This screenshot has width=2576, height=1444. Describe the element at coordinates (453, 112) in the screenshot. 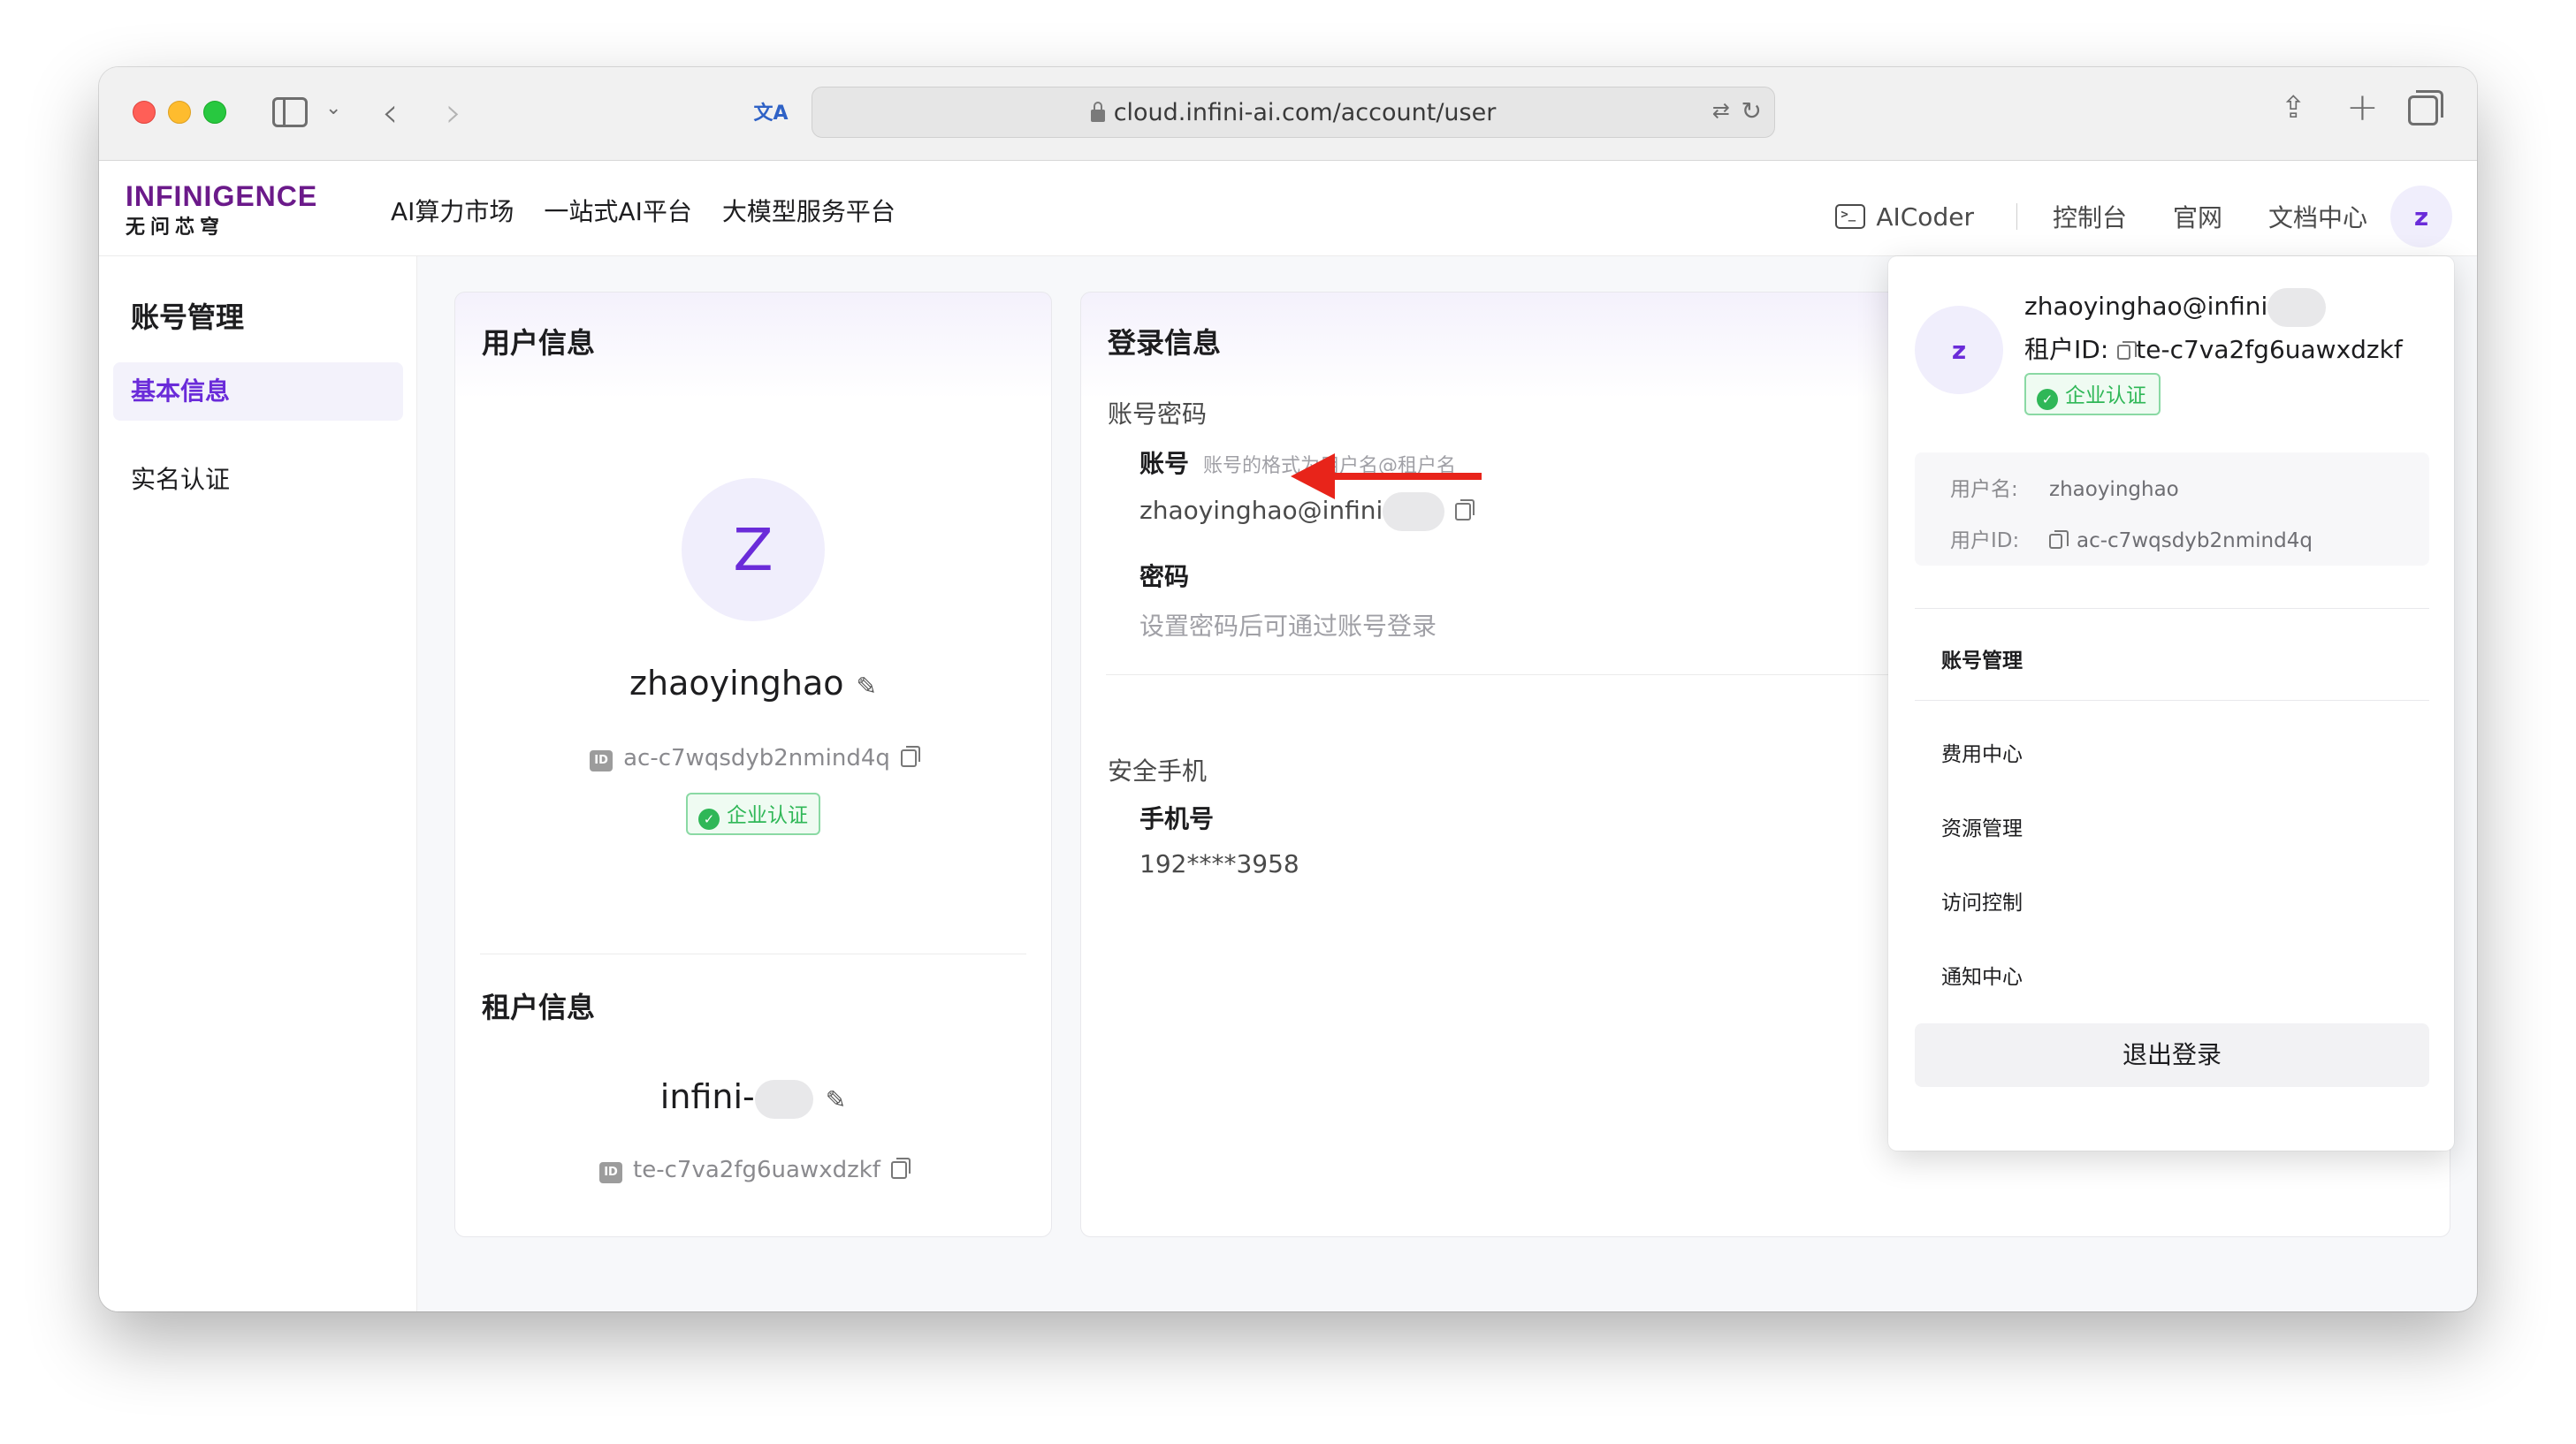

I see `forward-arrow-icon: ›` at that location.